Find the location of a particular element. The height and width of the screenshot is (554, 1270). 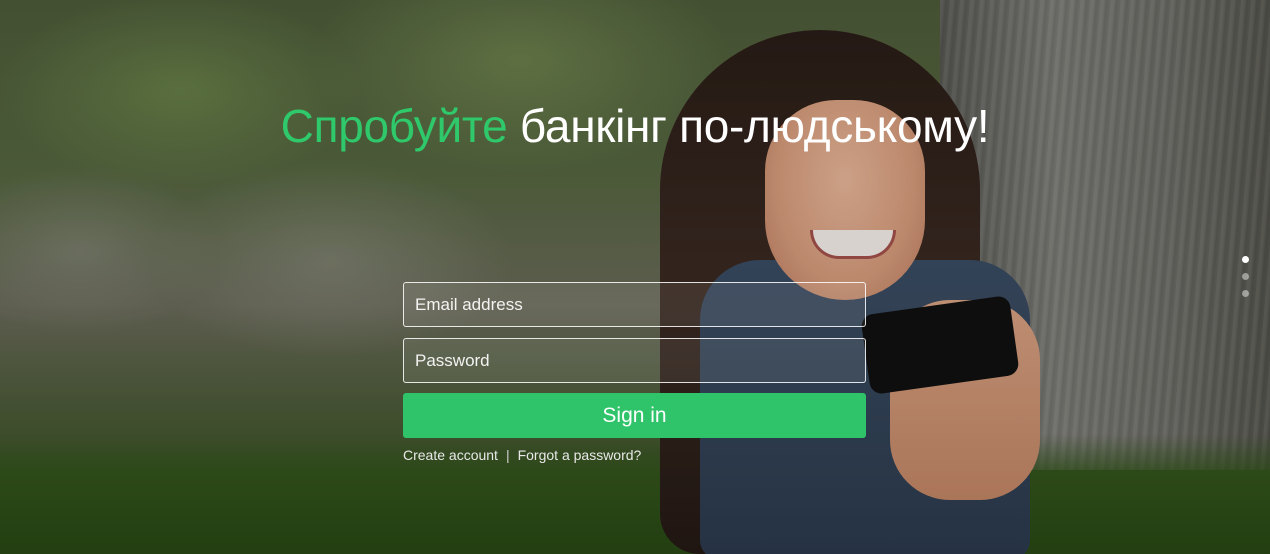

slider-pagination is located at coordinates (1247, 281).